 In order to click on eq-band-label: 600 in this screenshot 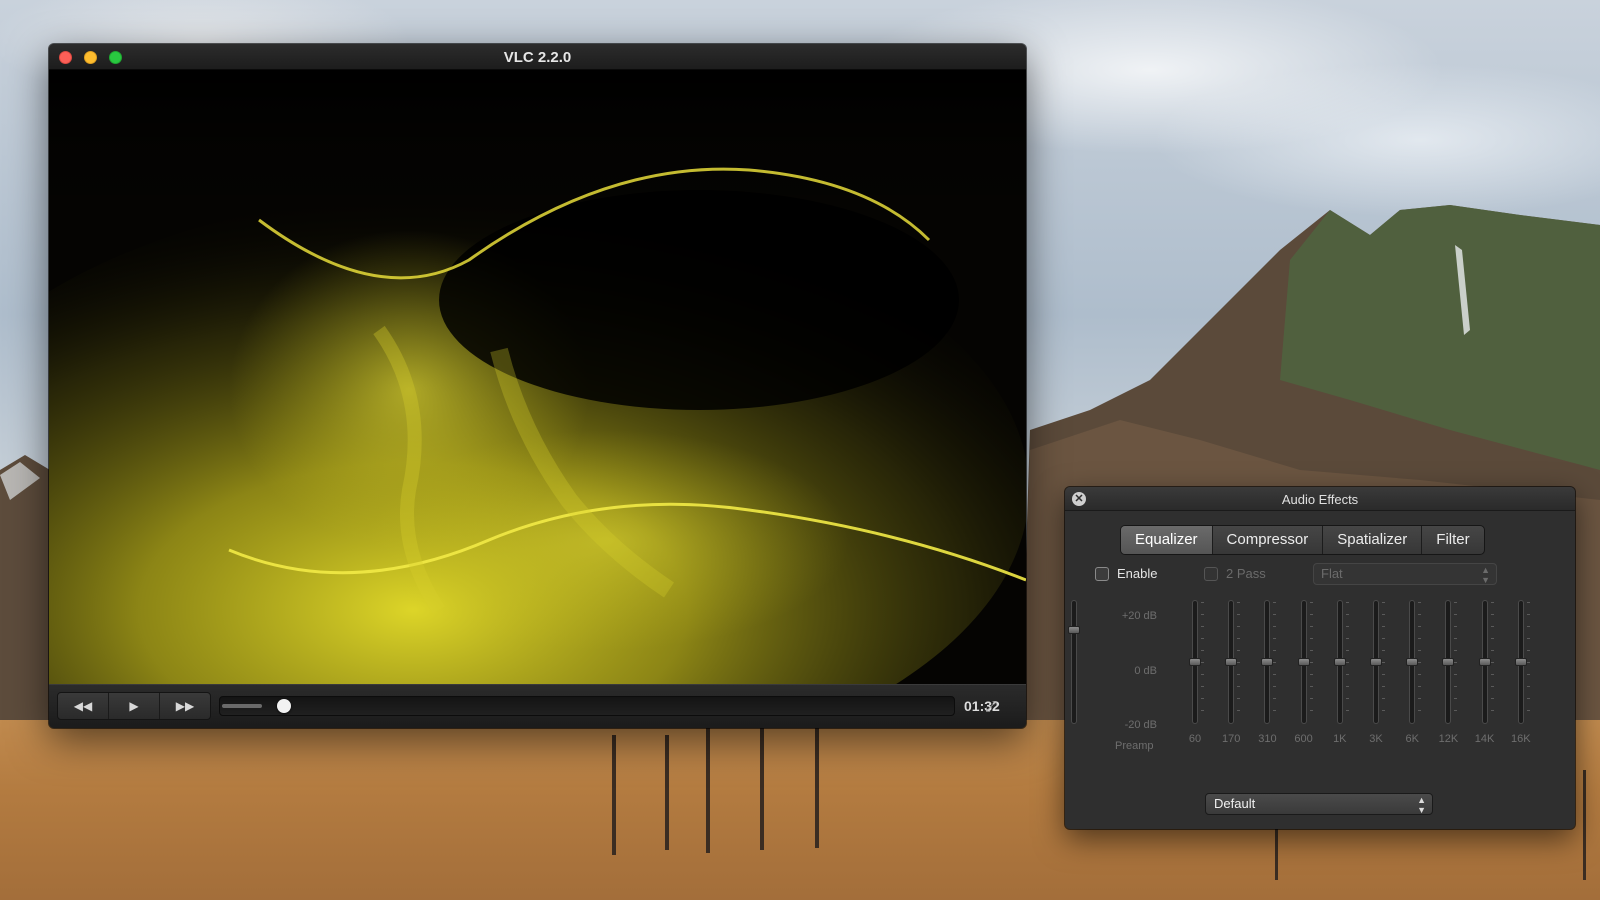, I will do `click(1303, 739)`.